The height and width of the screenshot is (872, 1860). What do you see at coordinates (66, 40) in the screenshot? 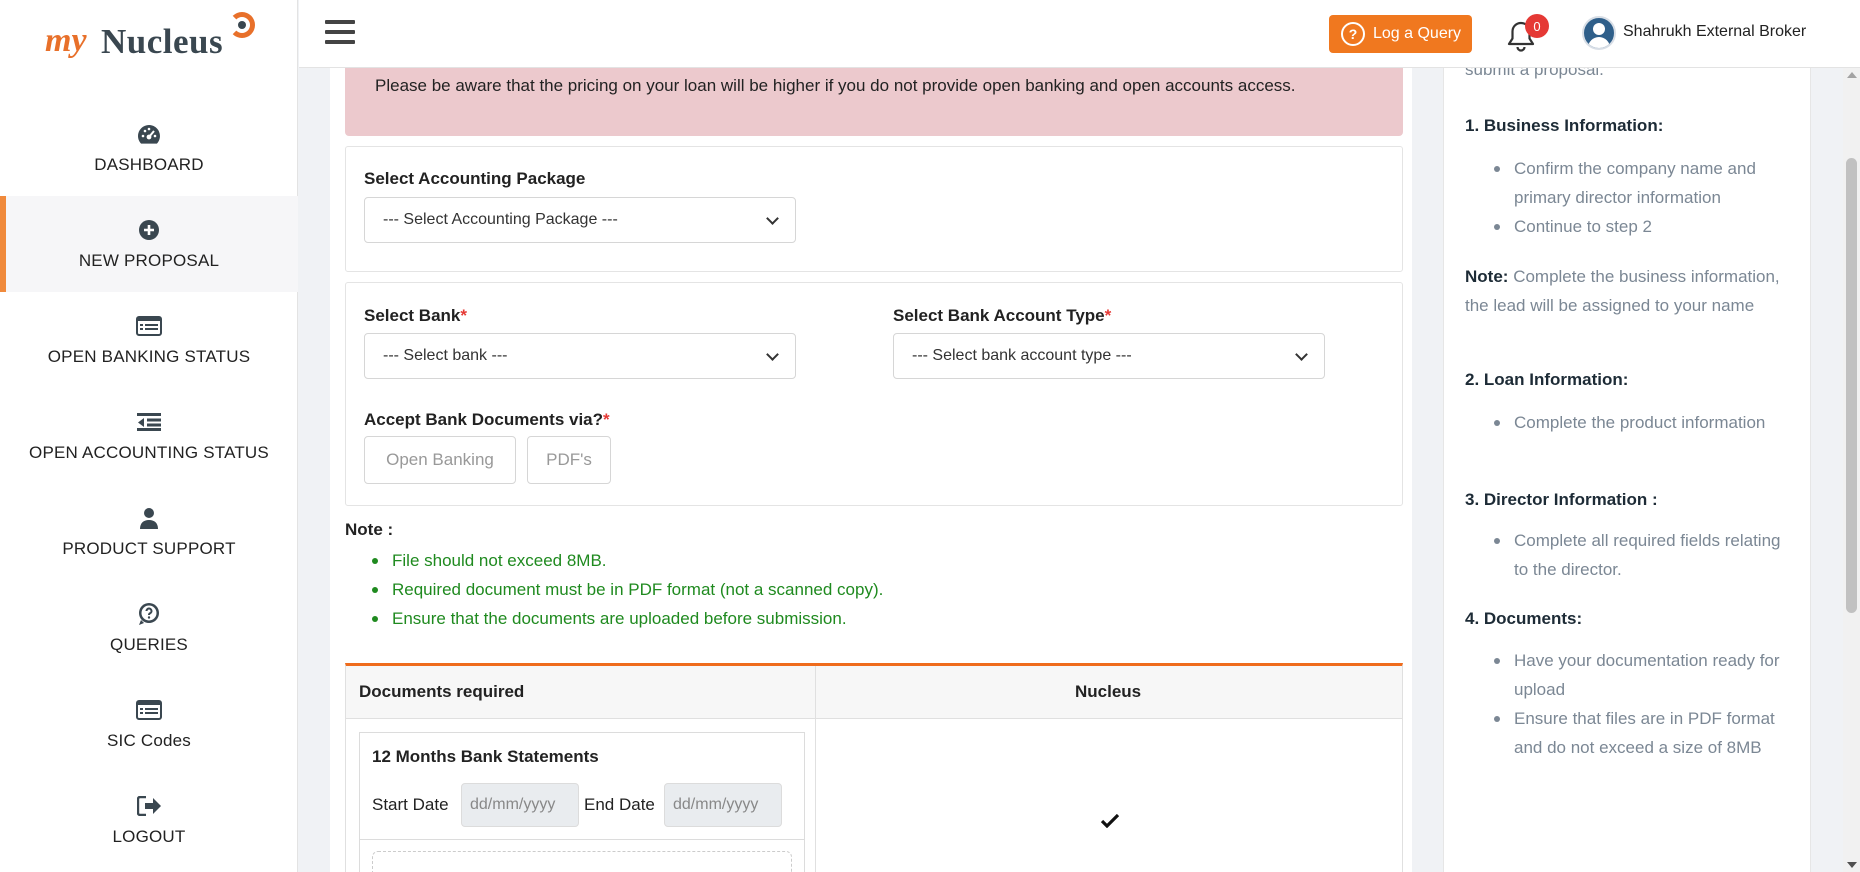
I see `logo-prefix: my` at bounding box center [66, 40].